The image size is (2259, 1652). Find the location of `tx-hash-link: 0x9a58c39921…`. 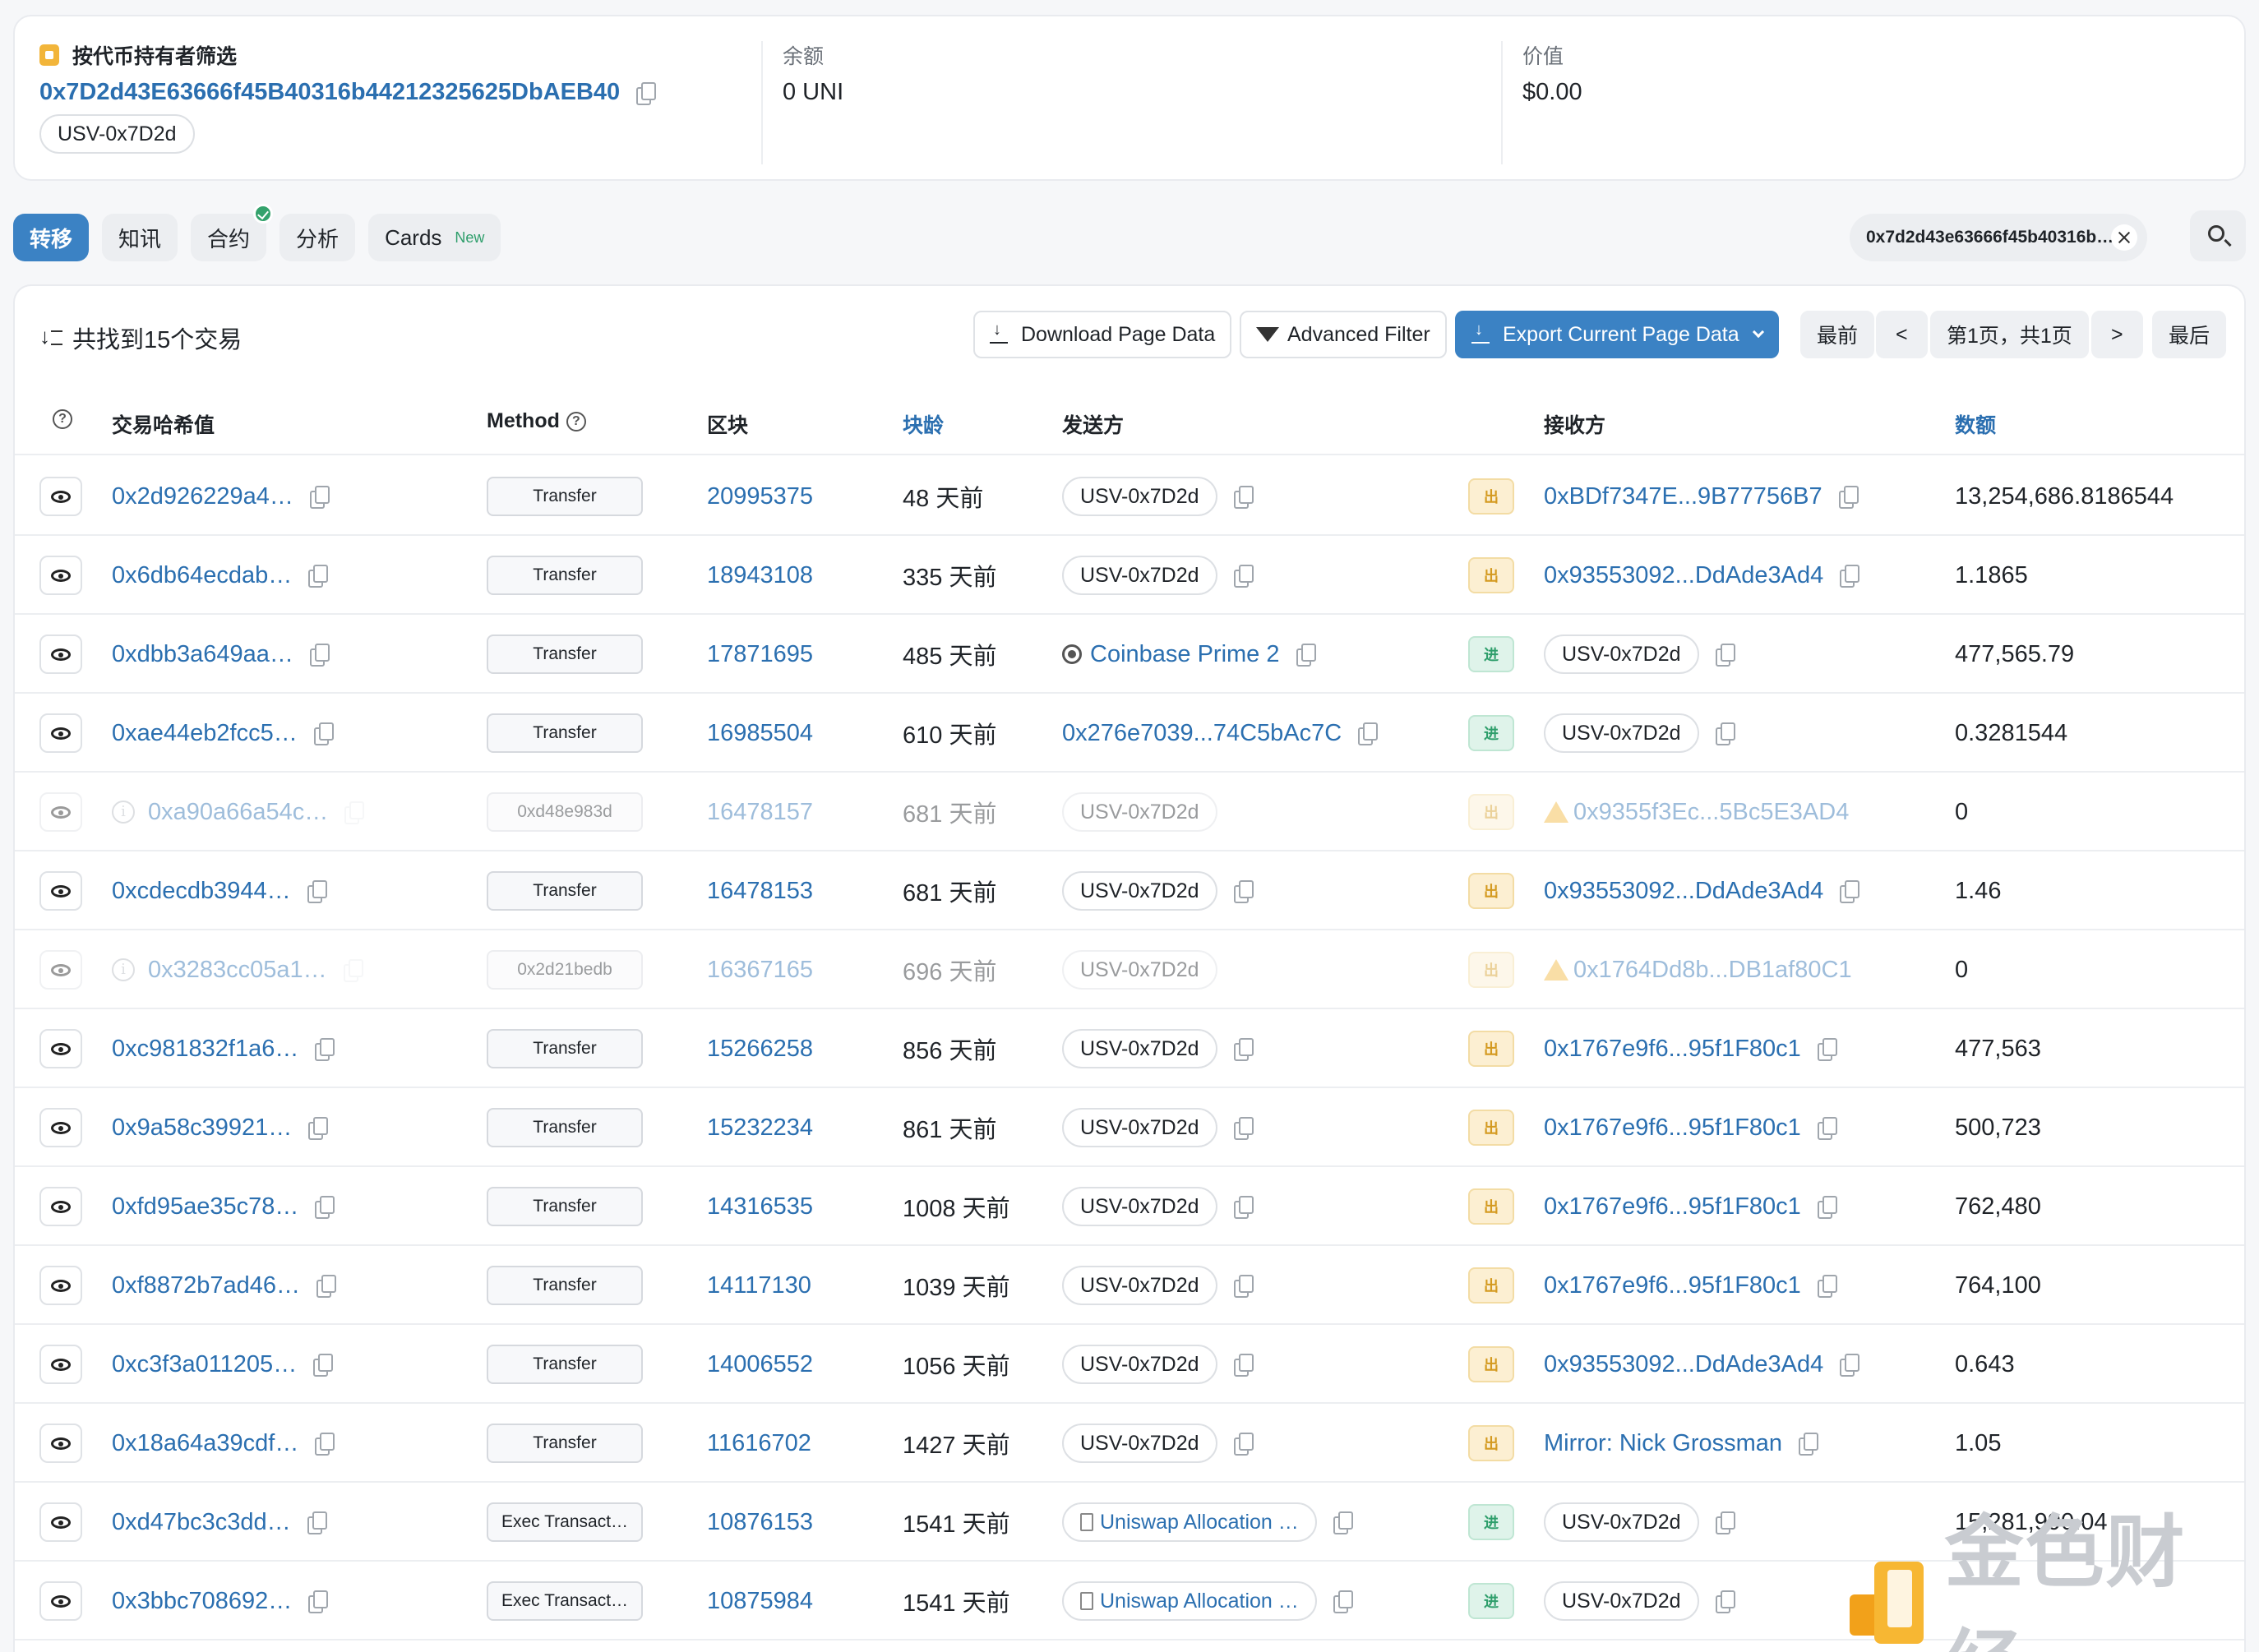

tx-hash-link: 0x9a58c39921… is located at coordinates (202, 1128).